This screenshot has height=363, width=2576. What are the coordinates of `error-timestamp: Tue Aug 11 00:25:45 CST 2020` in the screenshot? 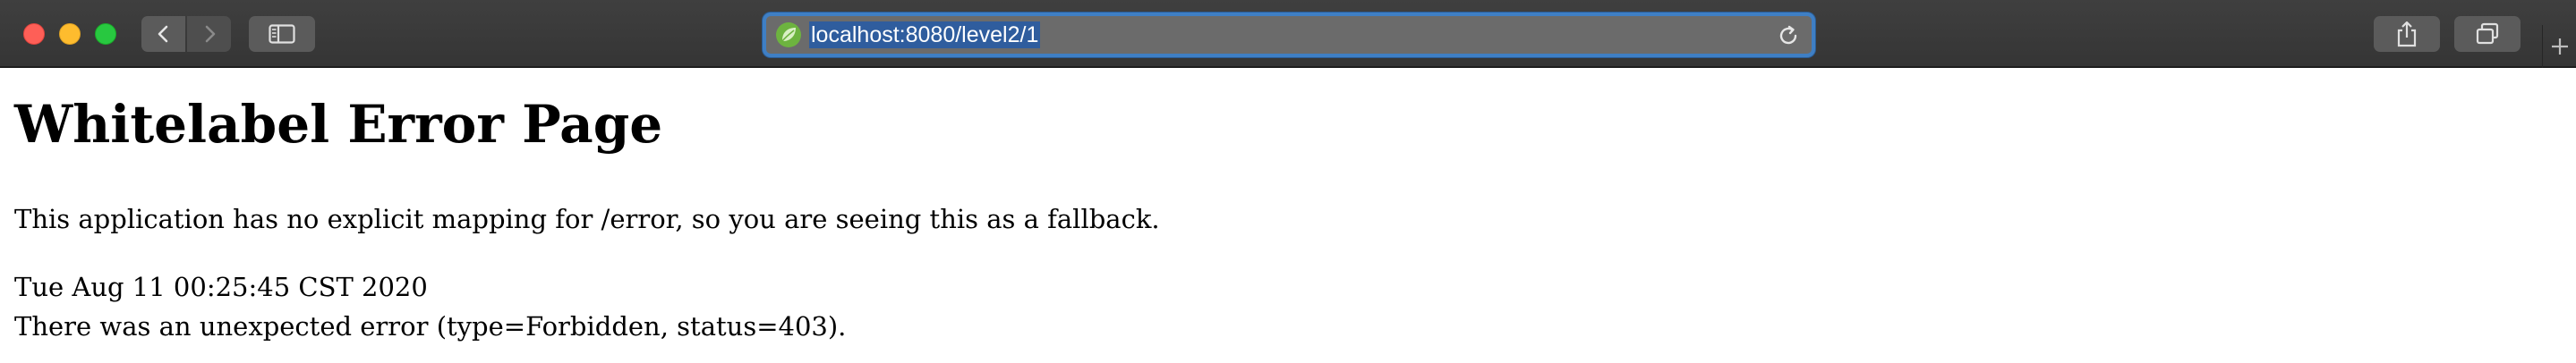 It's located at (221, 287).